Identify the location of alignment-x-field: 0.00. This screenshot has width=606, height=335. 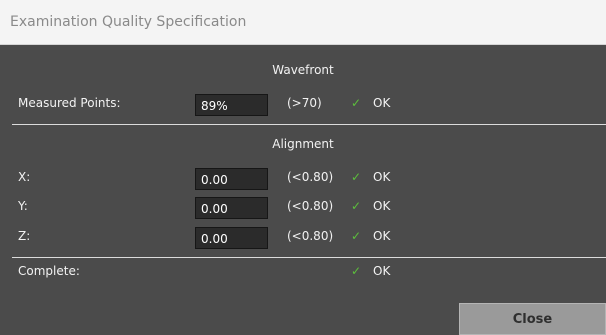
(231, 179).